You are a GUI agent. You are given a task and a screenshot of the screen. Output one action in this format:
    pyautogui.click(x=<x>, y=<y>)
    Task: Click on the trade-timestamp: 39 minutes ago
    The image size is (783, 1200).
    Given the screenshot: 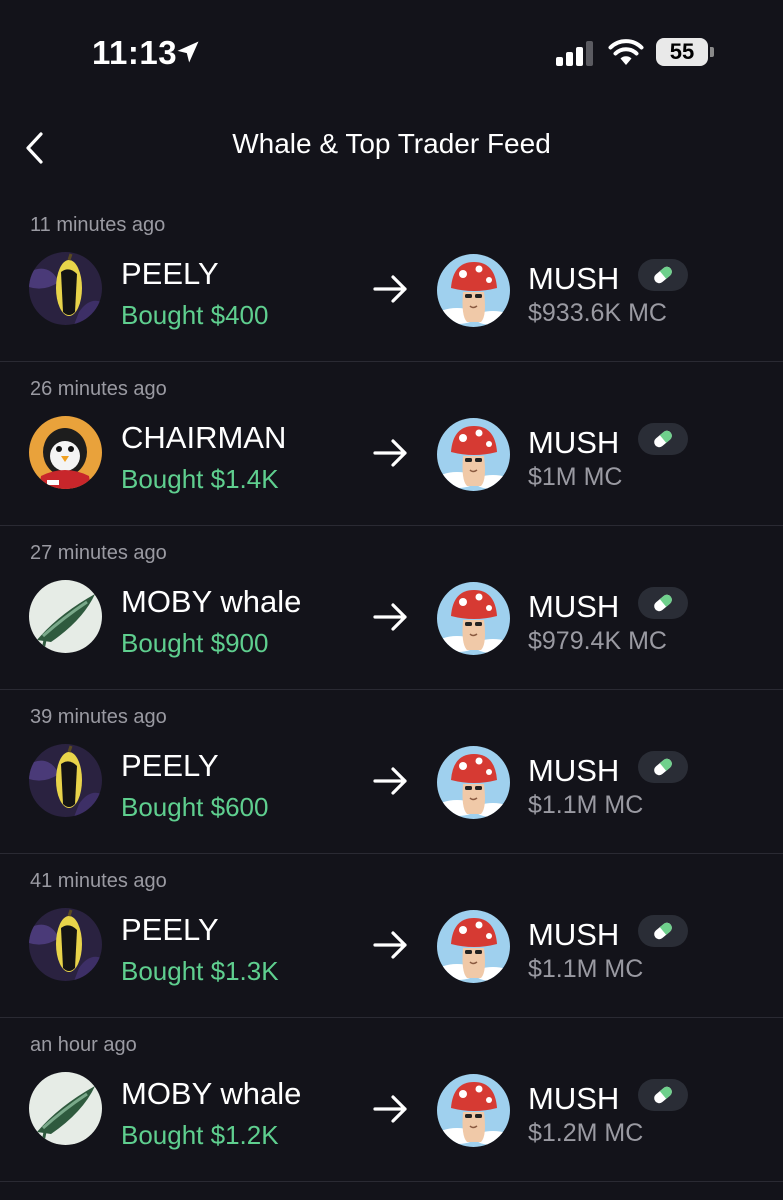 What is the action you would take?
    pyautogui.click(x=98, y=717)
    